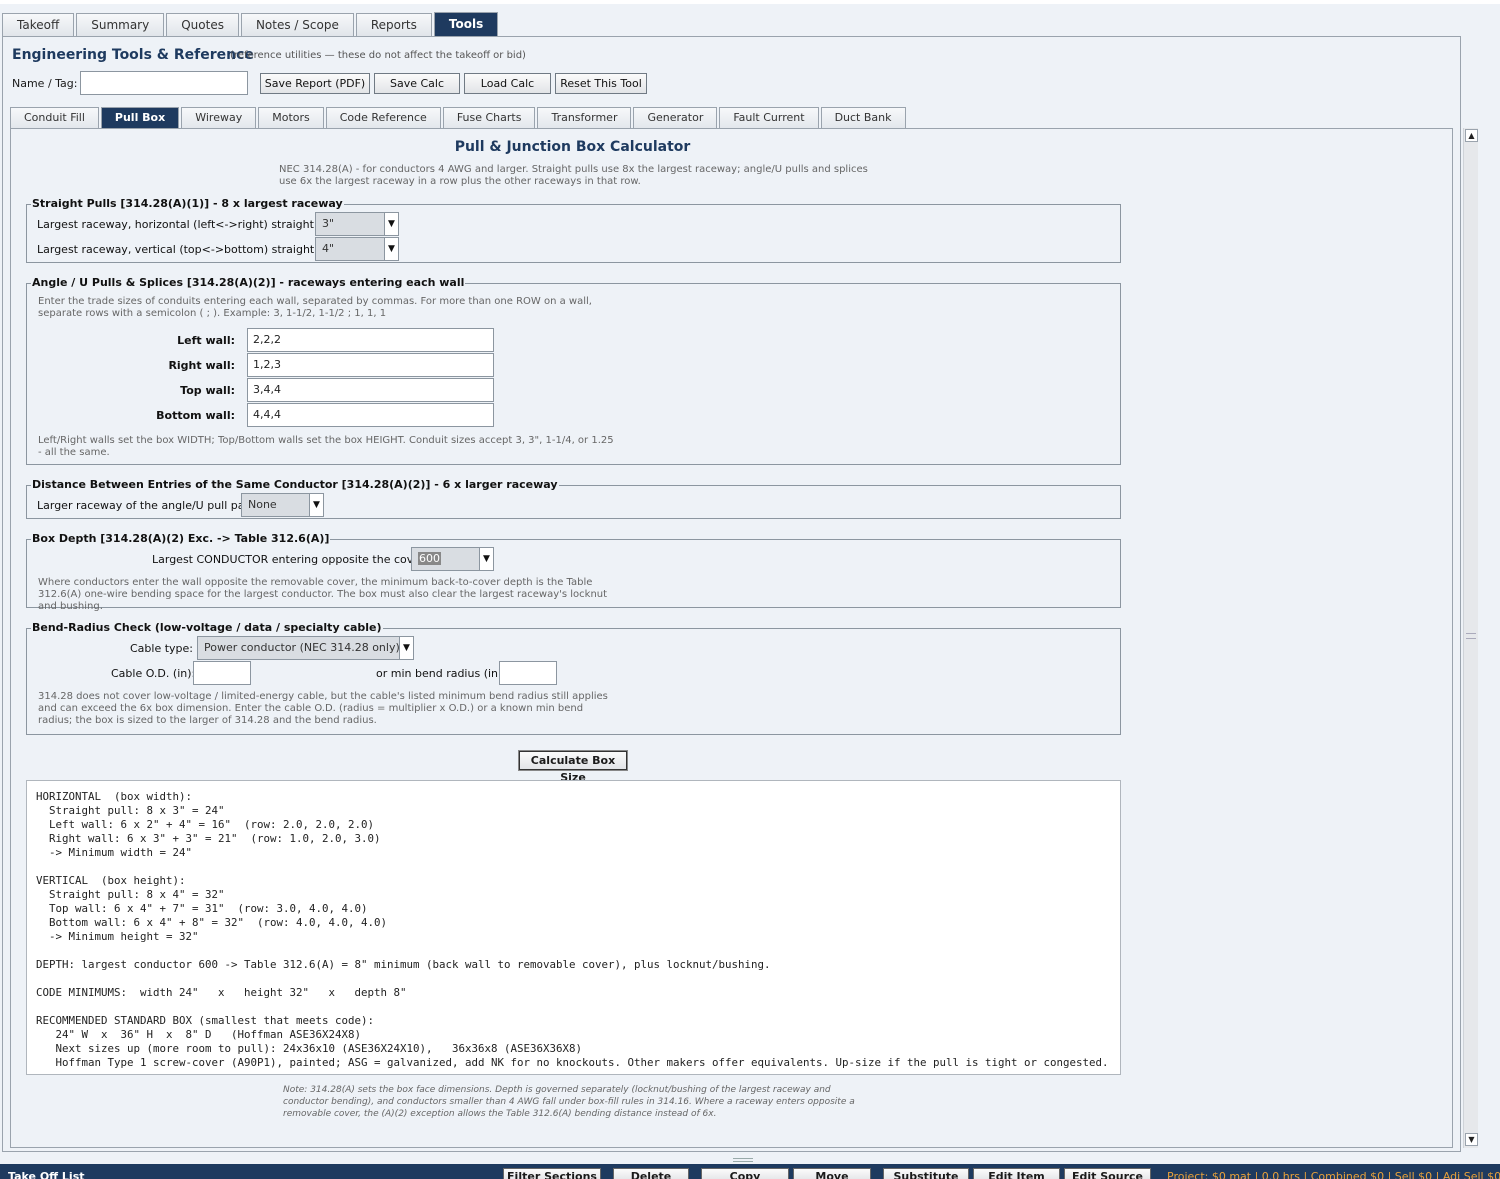 The height and width of the screenshot is (1179, 1500). Describe the element at coordinates (441, 673) in the screenshot. I see `bend-radius-label: or min bend radius (in):` at that location.